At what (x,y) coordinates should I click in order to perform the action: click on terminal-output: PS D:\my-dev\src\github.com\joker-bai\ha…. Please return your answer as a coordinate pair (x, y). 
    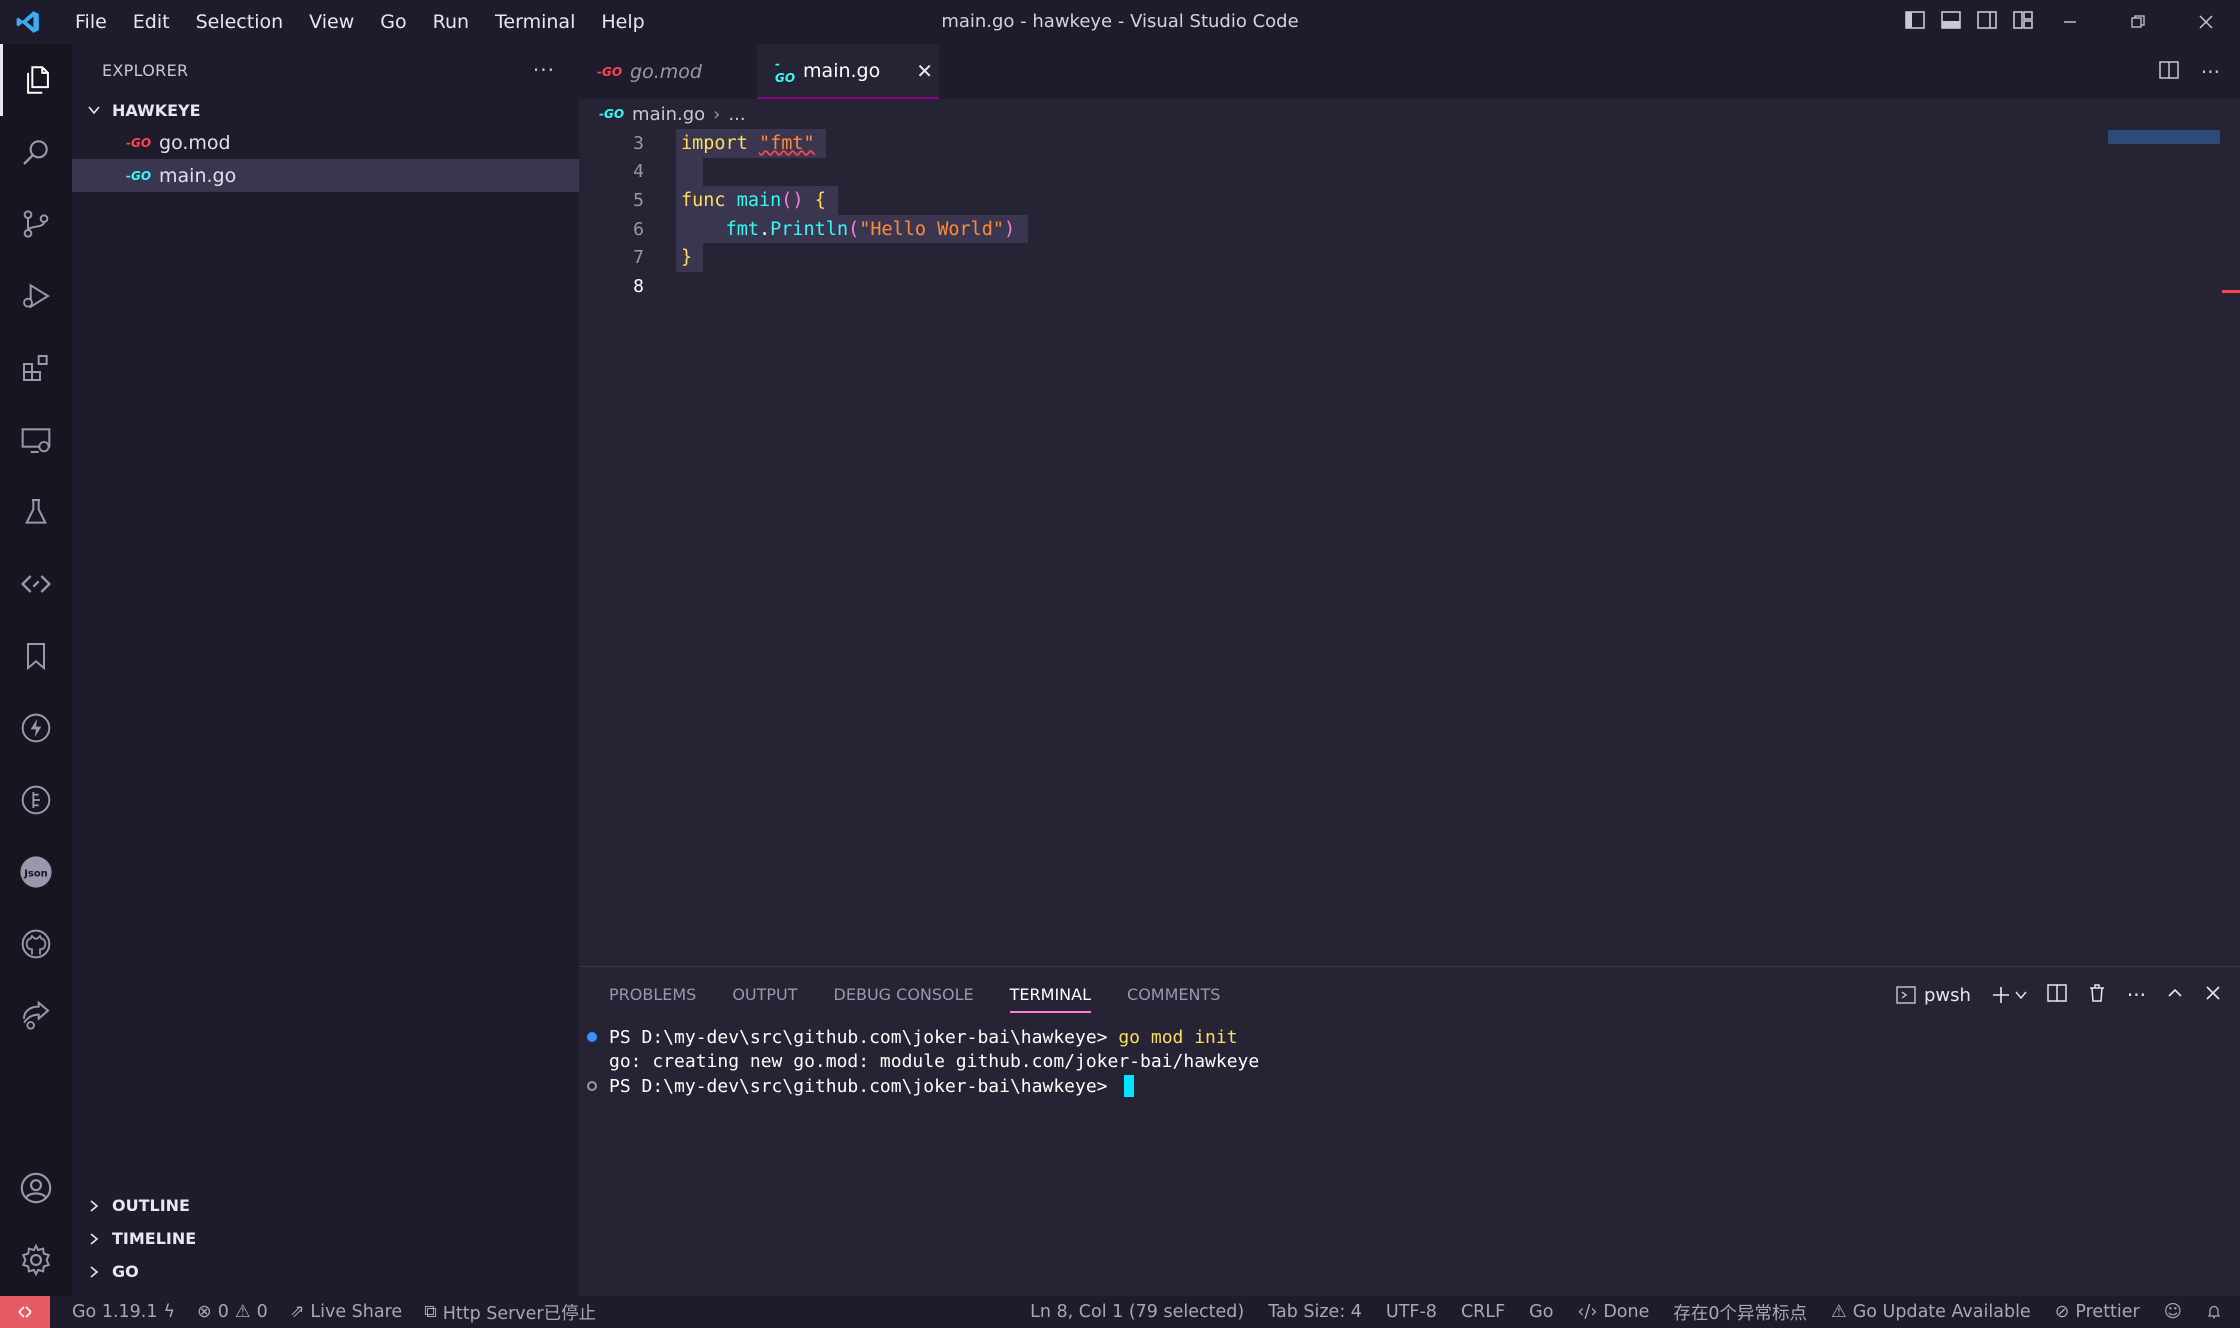
    Looking at the image, I should click on (1409, 1062).